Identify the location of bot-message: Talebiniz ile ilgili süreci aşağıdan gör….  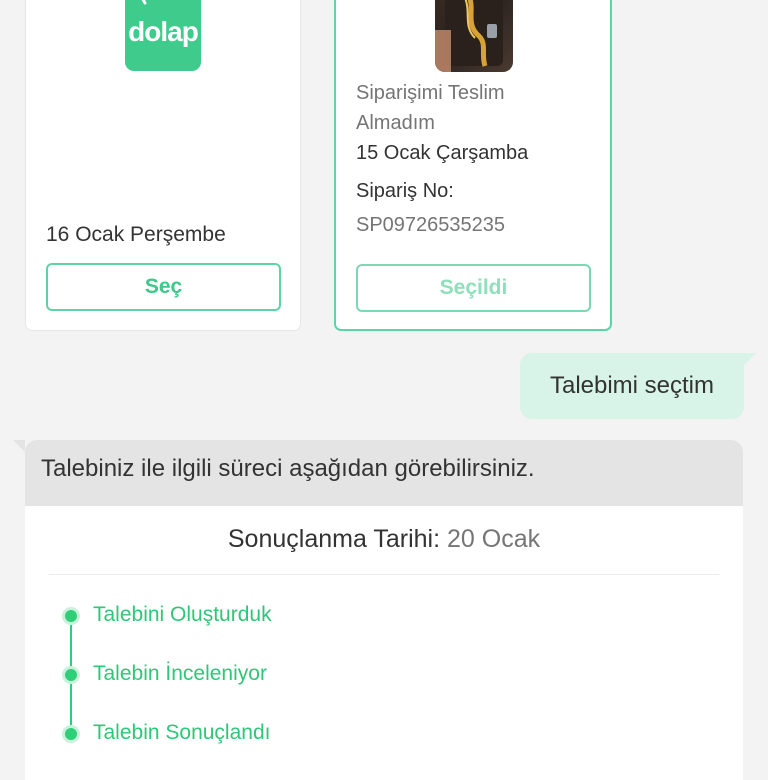
(288, 468).